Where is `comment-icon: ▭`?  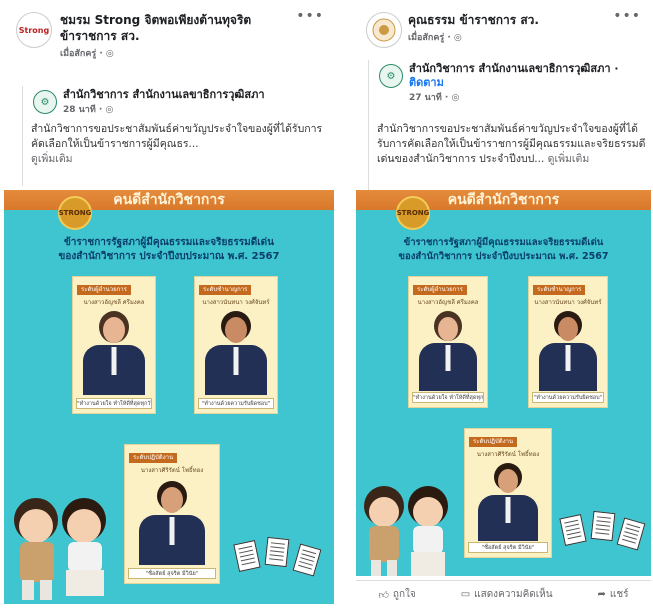
comment-icon: ▭ is located at coordinates (465, 594).